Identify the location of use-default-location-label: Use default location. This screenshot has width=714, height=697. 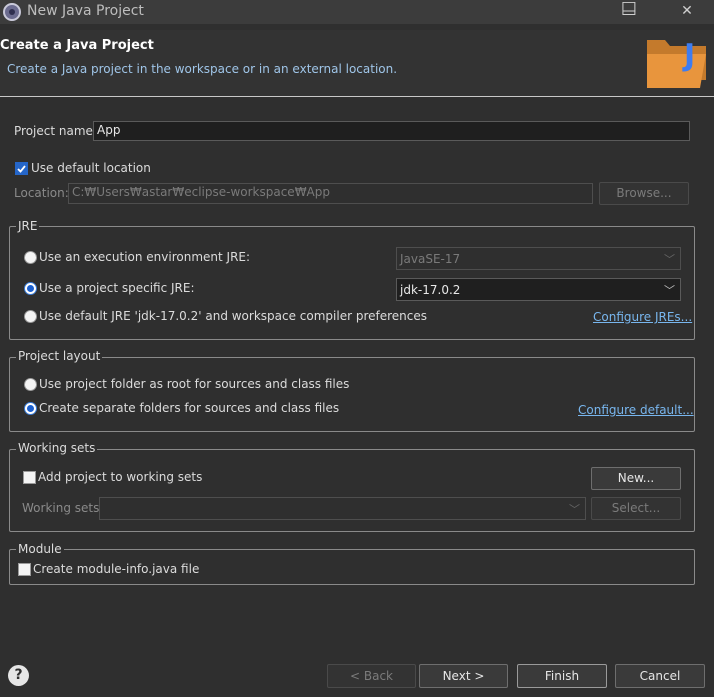
(91, 168).